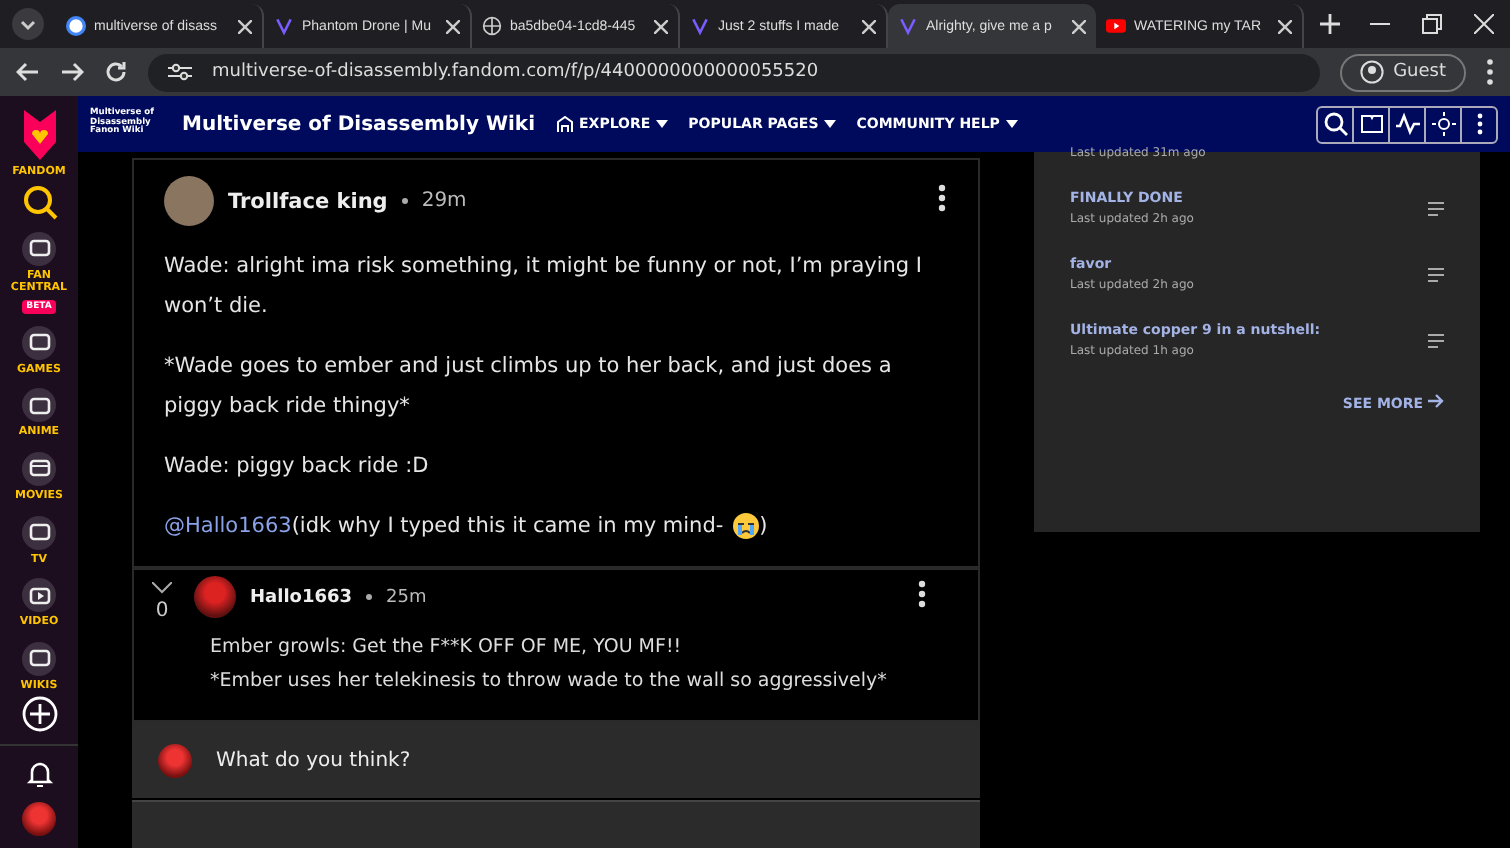  I want to click on new-tab-icon, so click(1330, 24).